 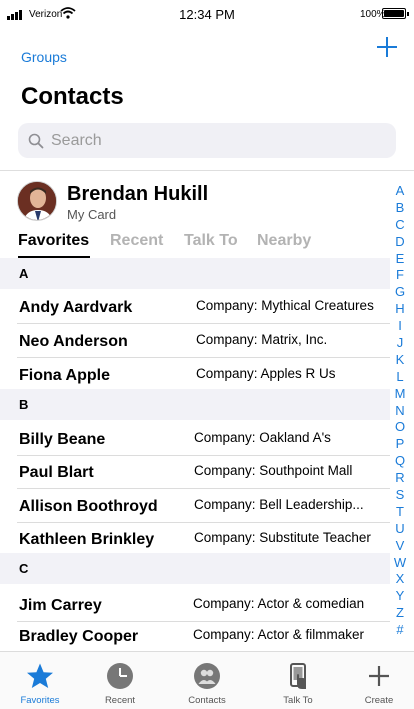 I want to click on page-title: Contacts, so click(x=72, y=96).